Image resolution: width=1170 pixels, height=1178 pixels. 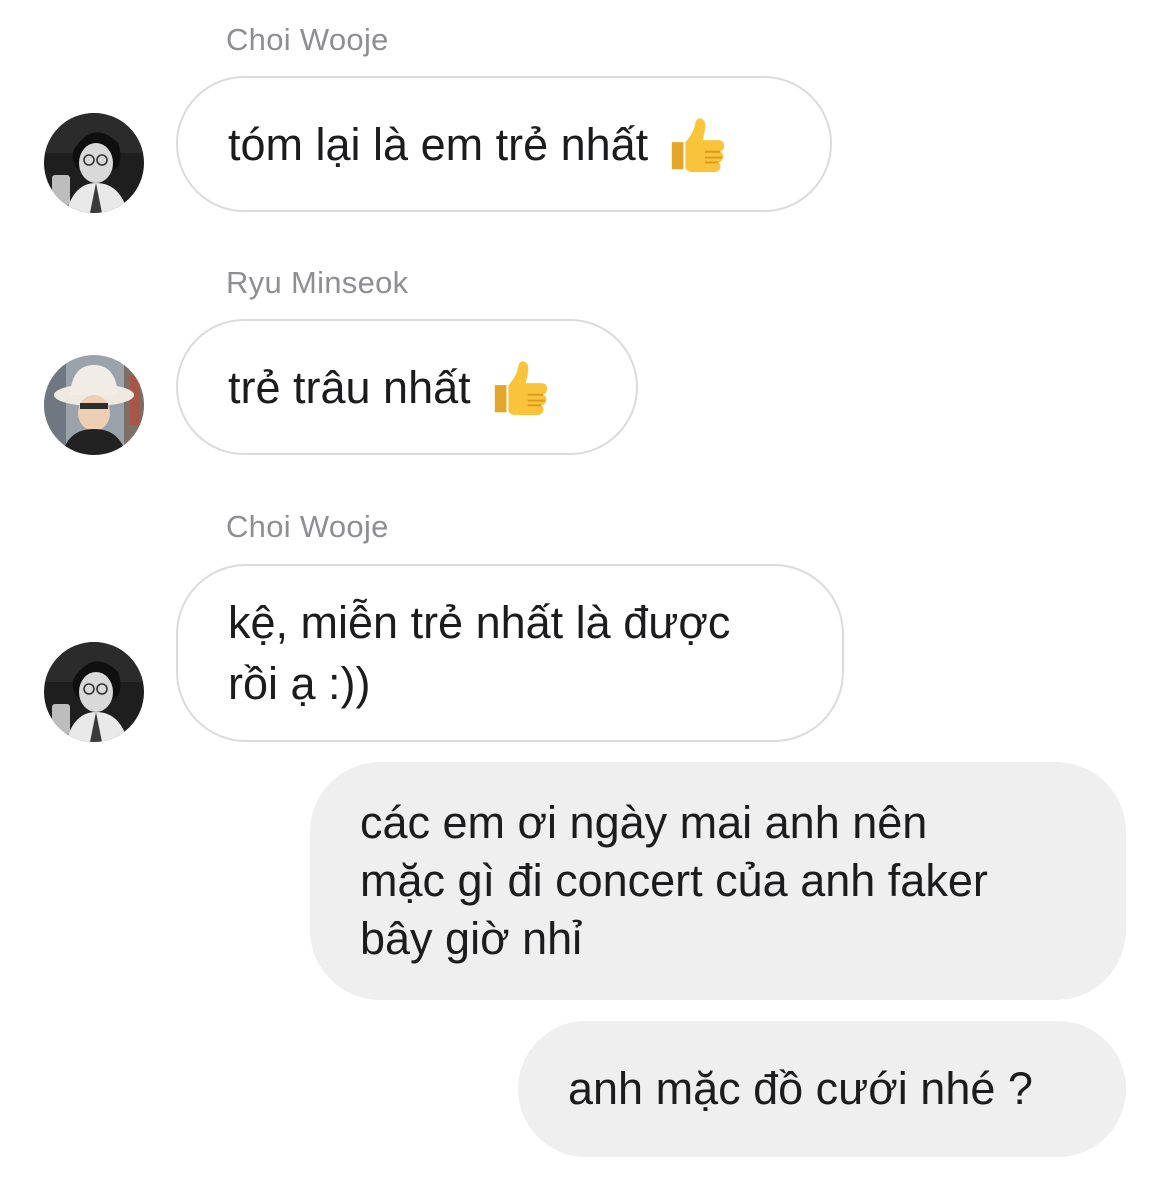 I want to click on message-text: anh mặc đồ cưới nhé ?, so click(x=800, y=1088).